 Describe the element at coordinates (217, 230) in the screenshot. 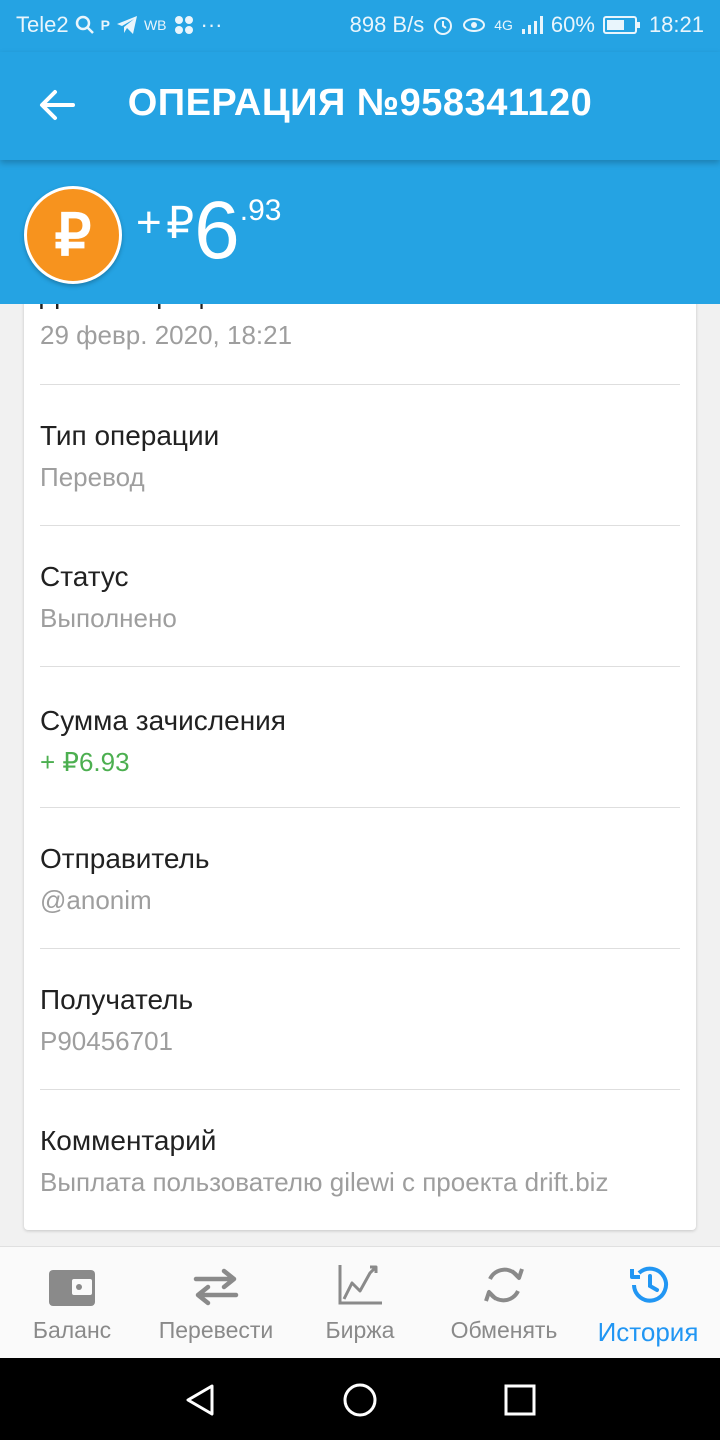

I see `amount-main: 6` at that location.